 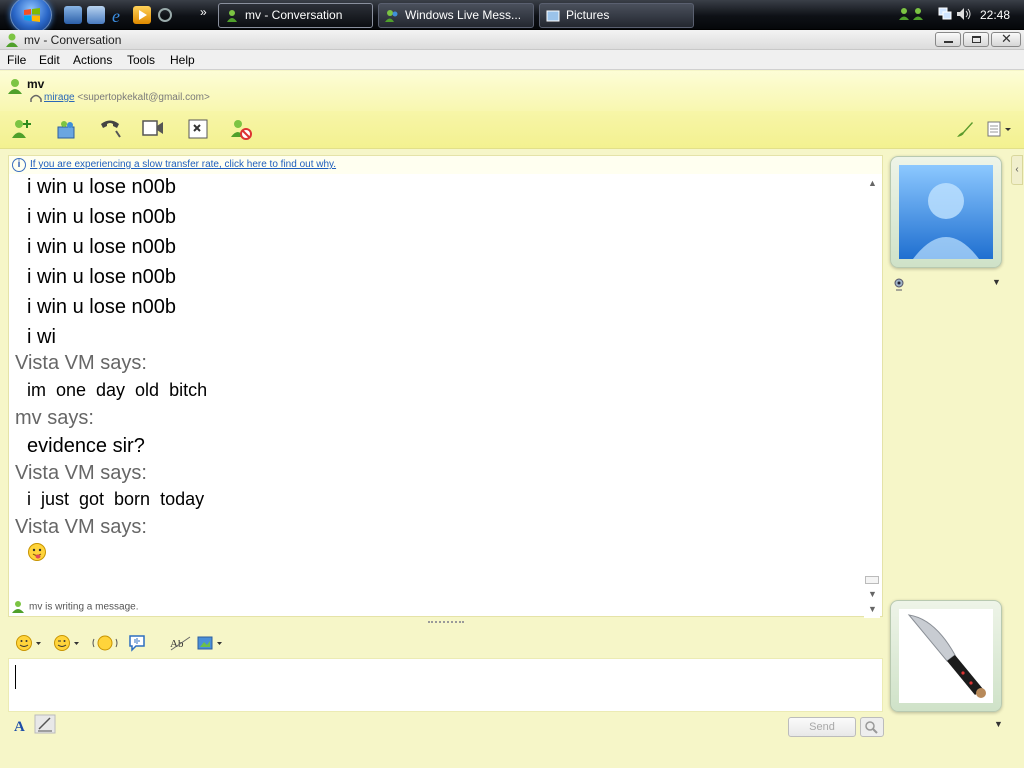 I want to click on contact-display-picture, so click(x=946, y=212).